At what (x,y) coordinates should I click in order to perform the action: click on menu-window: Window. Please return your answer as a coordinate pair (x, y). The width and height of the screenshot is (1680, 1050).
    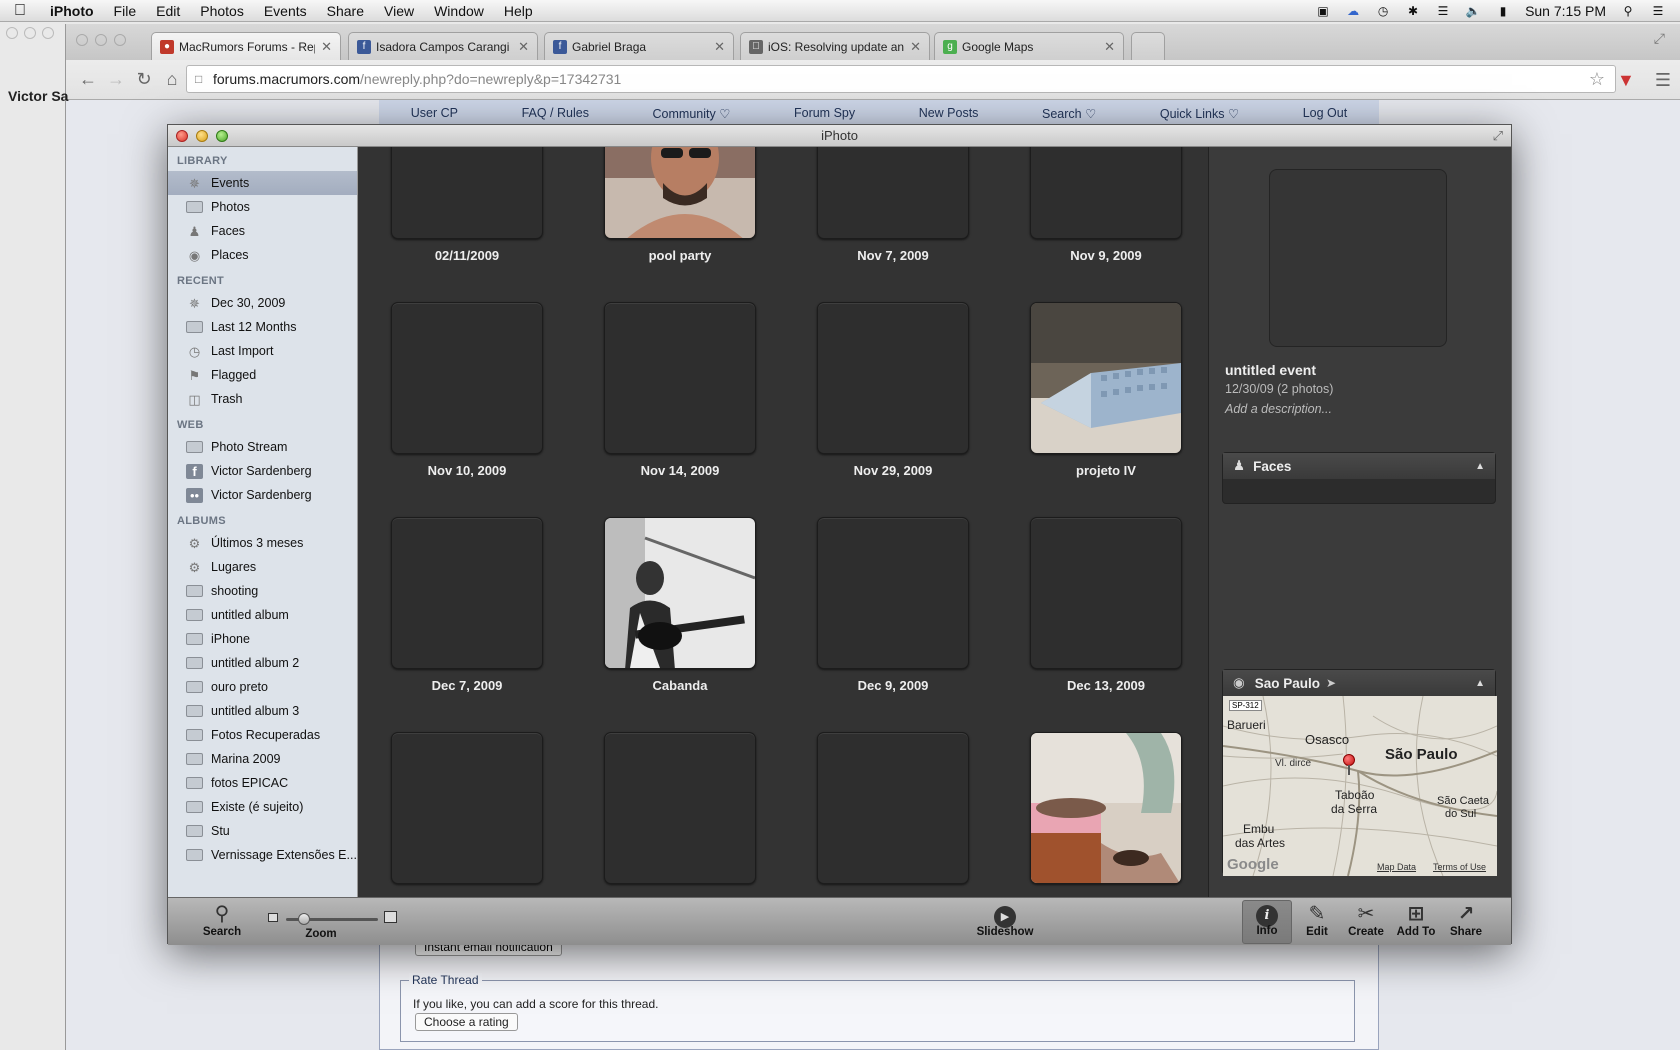
    Looking at the image, I should click on (459, 11).